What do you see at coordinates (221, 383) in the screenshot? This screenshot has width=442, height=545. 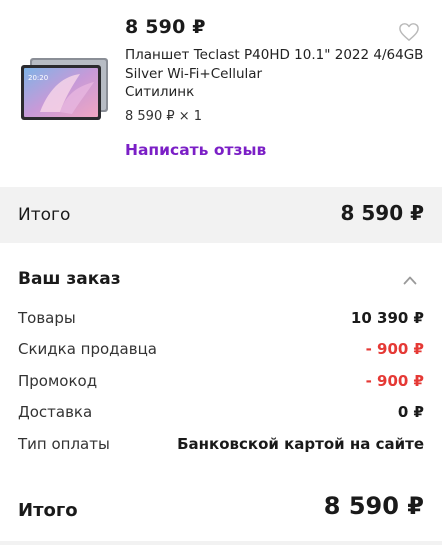 I see `order-row-promocode: Промокод - 900 ₽` at bounding box center [221, 383].